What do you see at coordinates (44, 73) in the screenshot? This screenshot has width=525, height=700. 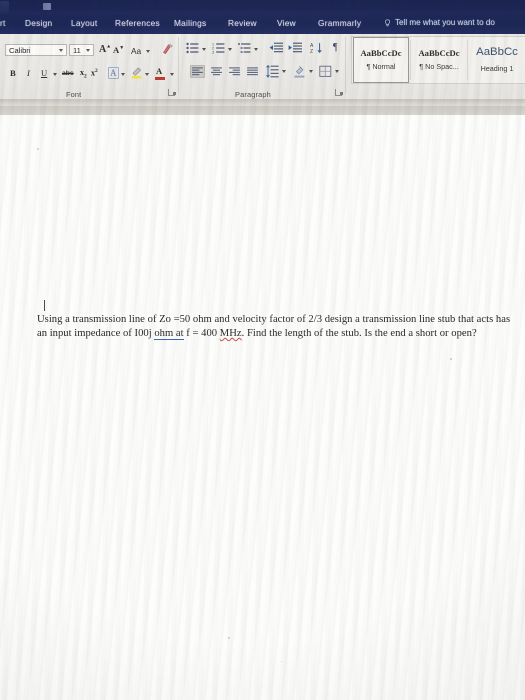 I see `underline-button: U` at bounding box center [44, 73].